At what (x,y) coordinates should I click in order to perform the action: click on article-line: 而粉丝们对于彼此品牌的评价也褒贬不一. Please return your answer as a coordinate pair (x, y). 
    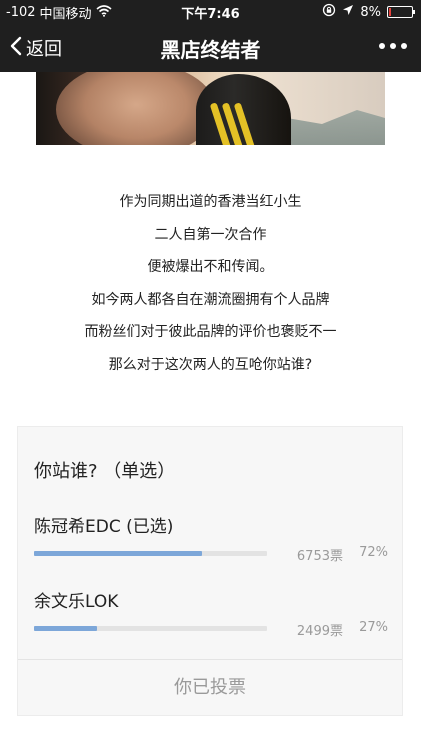
    Looking at the image, I should click on (210, 332).